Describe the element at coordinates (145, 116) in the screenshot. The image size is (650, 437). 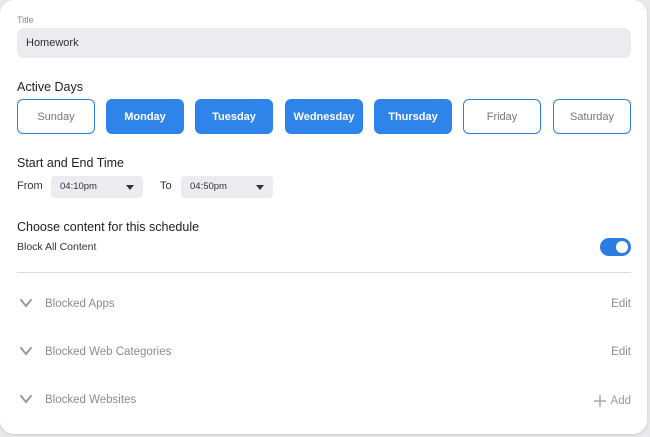
I see `day-monday: Monday` at that location.